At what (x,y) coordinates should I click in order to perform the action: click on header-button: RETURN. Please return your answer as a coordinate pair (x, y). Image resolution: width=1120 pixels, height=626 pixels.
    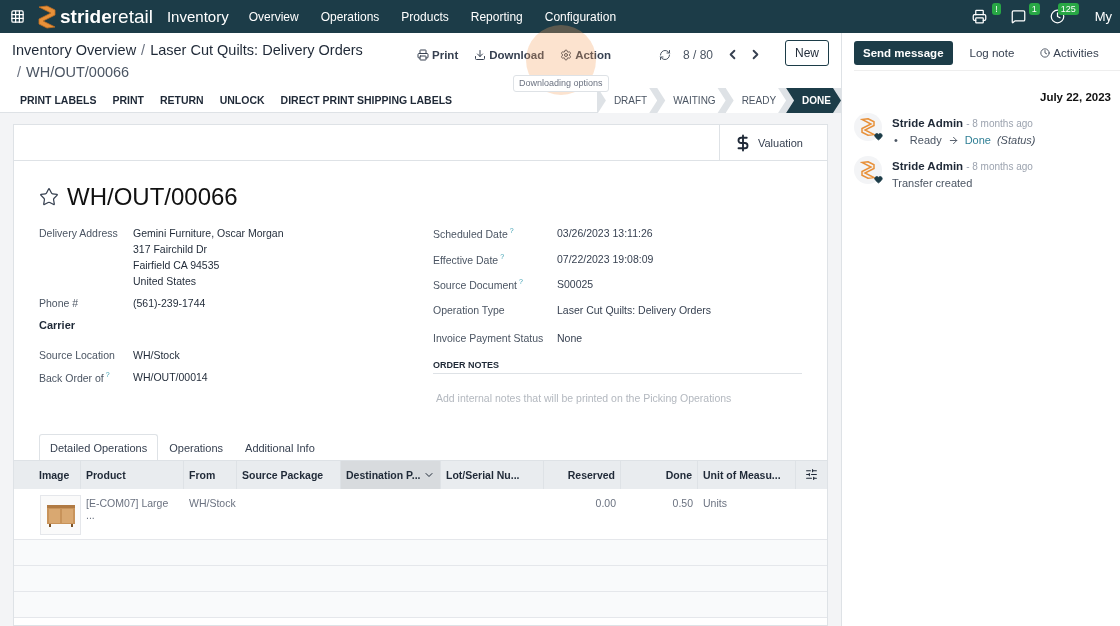
    Looking at the image, I should click on (181, 100).